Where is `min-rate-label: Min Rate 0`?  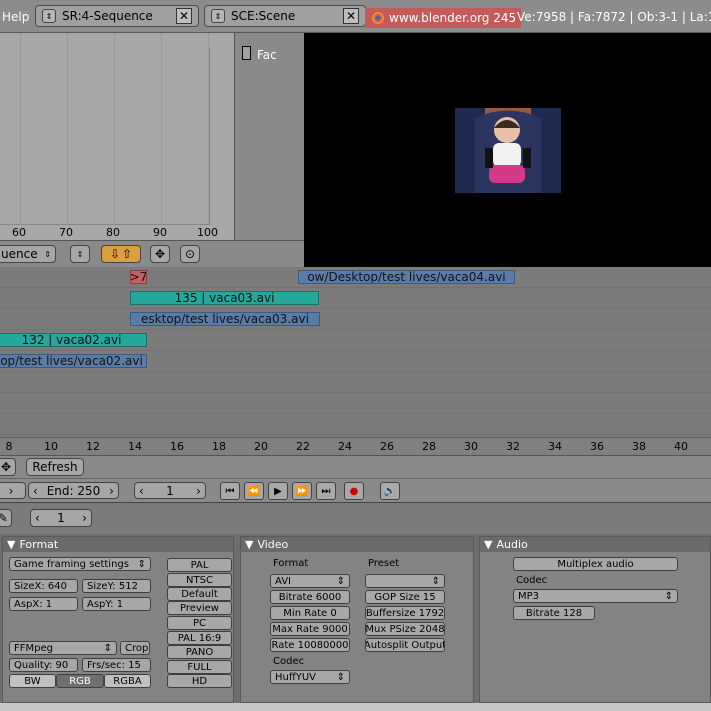 min-rate-label: Min Rate 0 is located at coordinates (310, 613).